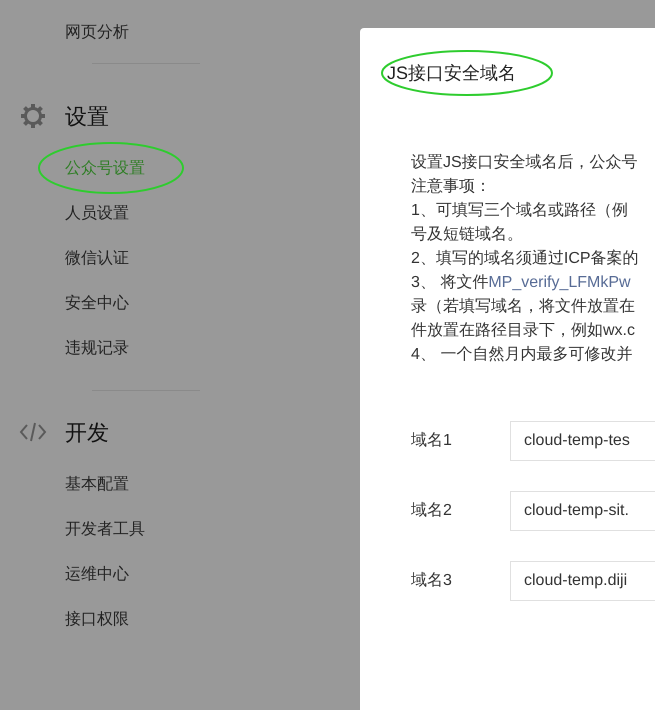 The height and width of the screenshot is (710, 655). What do you see at coordinates (97, 348) in the screenshot?
I see `nav-item: 违规记录` at bounding box center [97, 348].